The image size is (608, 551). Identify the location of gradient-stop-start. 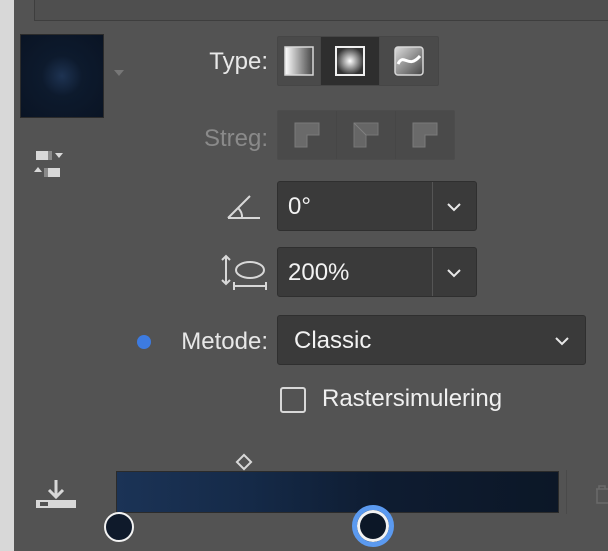
(119, 527).